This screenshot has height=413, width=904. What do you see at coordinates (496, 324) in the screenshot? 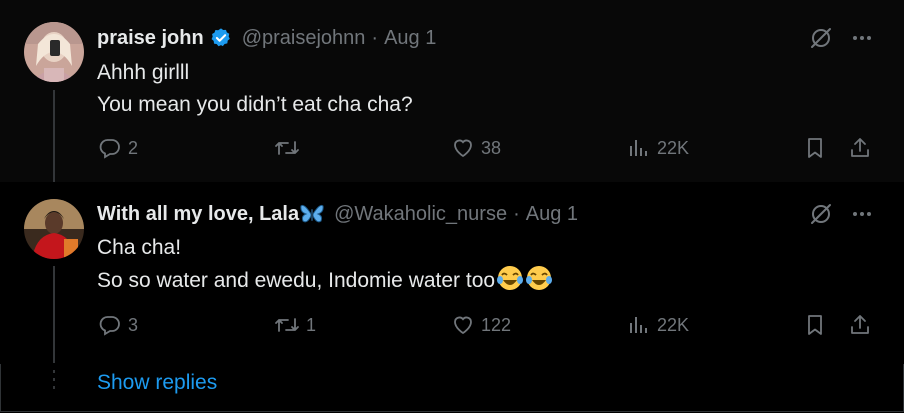
I see `like-count: 122` at bounding box center [496, 324].